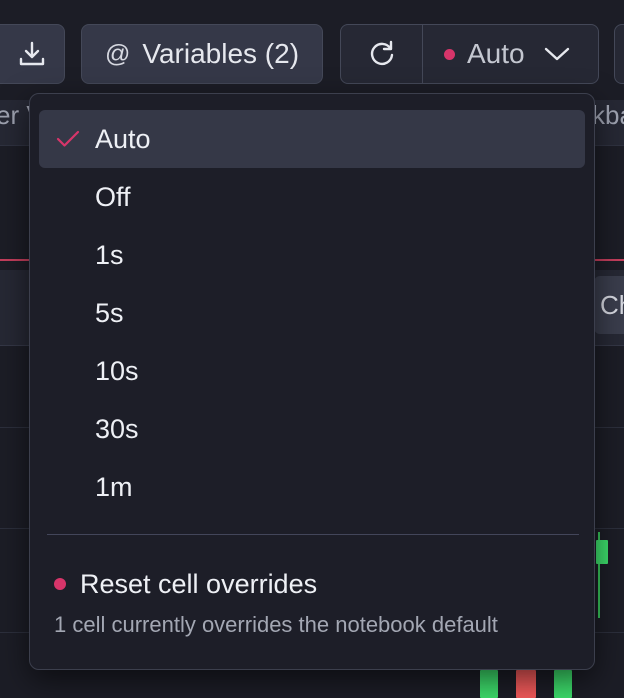 The height and width of the screenshot is (698, 624). What do you see at coordinates (612, 304) in the screenshot?
I see `cell-tab-label: Ch` at bounding box center [612, 304].